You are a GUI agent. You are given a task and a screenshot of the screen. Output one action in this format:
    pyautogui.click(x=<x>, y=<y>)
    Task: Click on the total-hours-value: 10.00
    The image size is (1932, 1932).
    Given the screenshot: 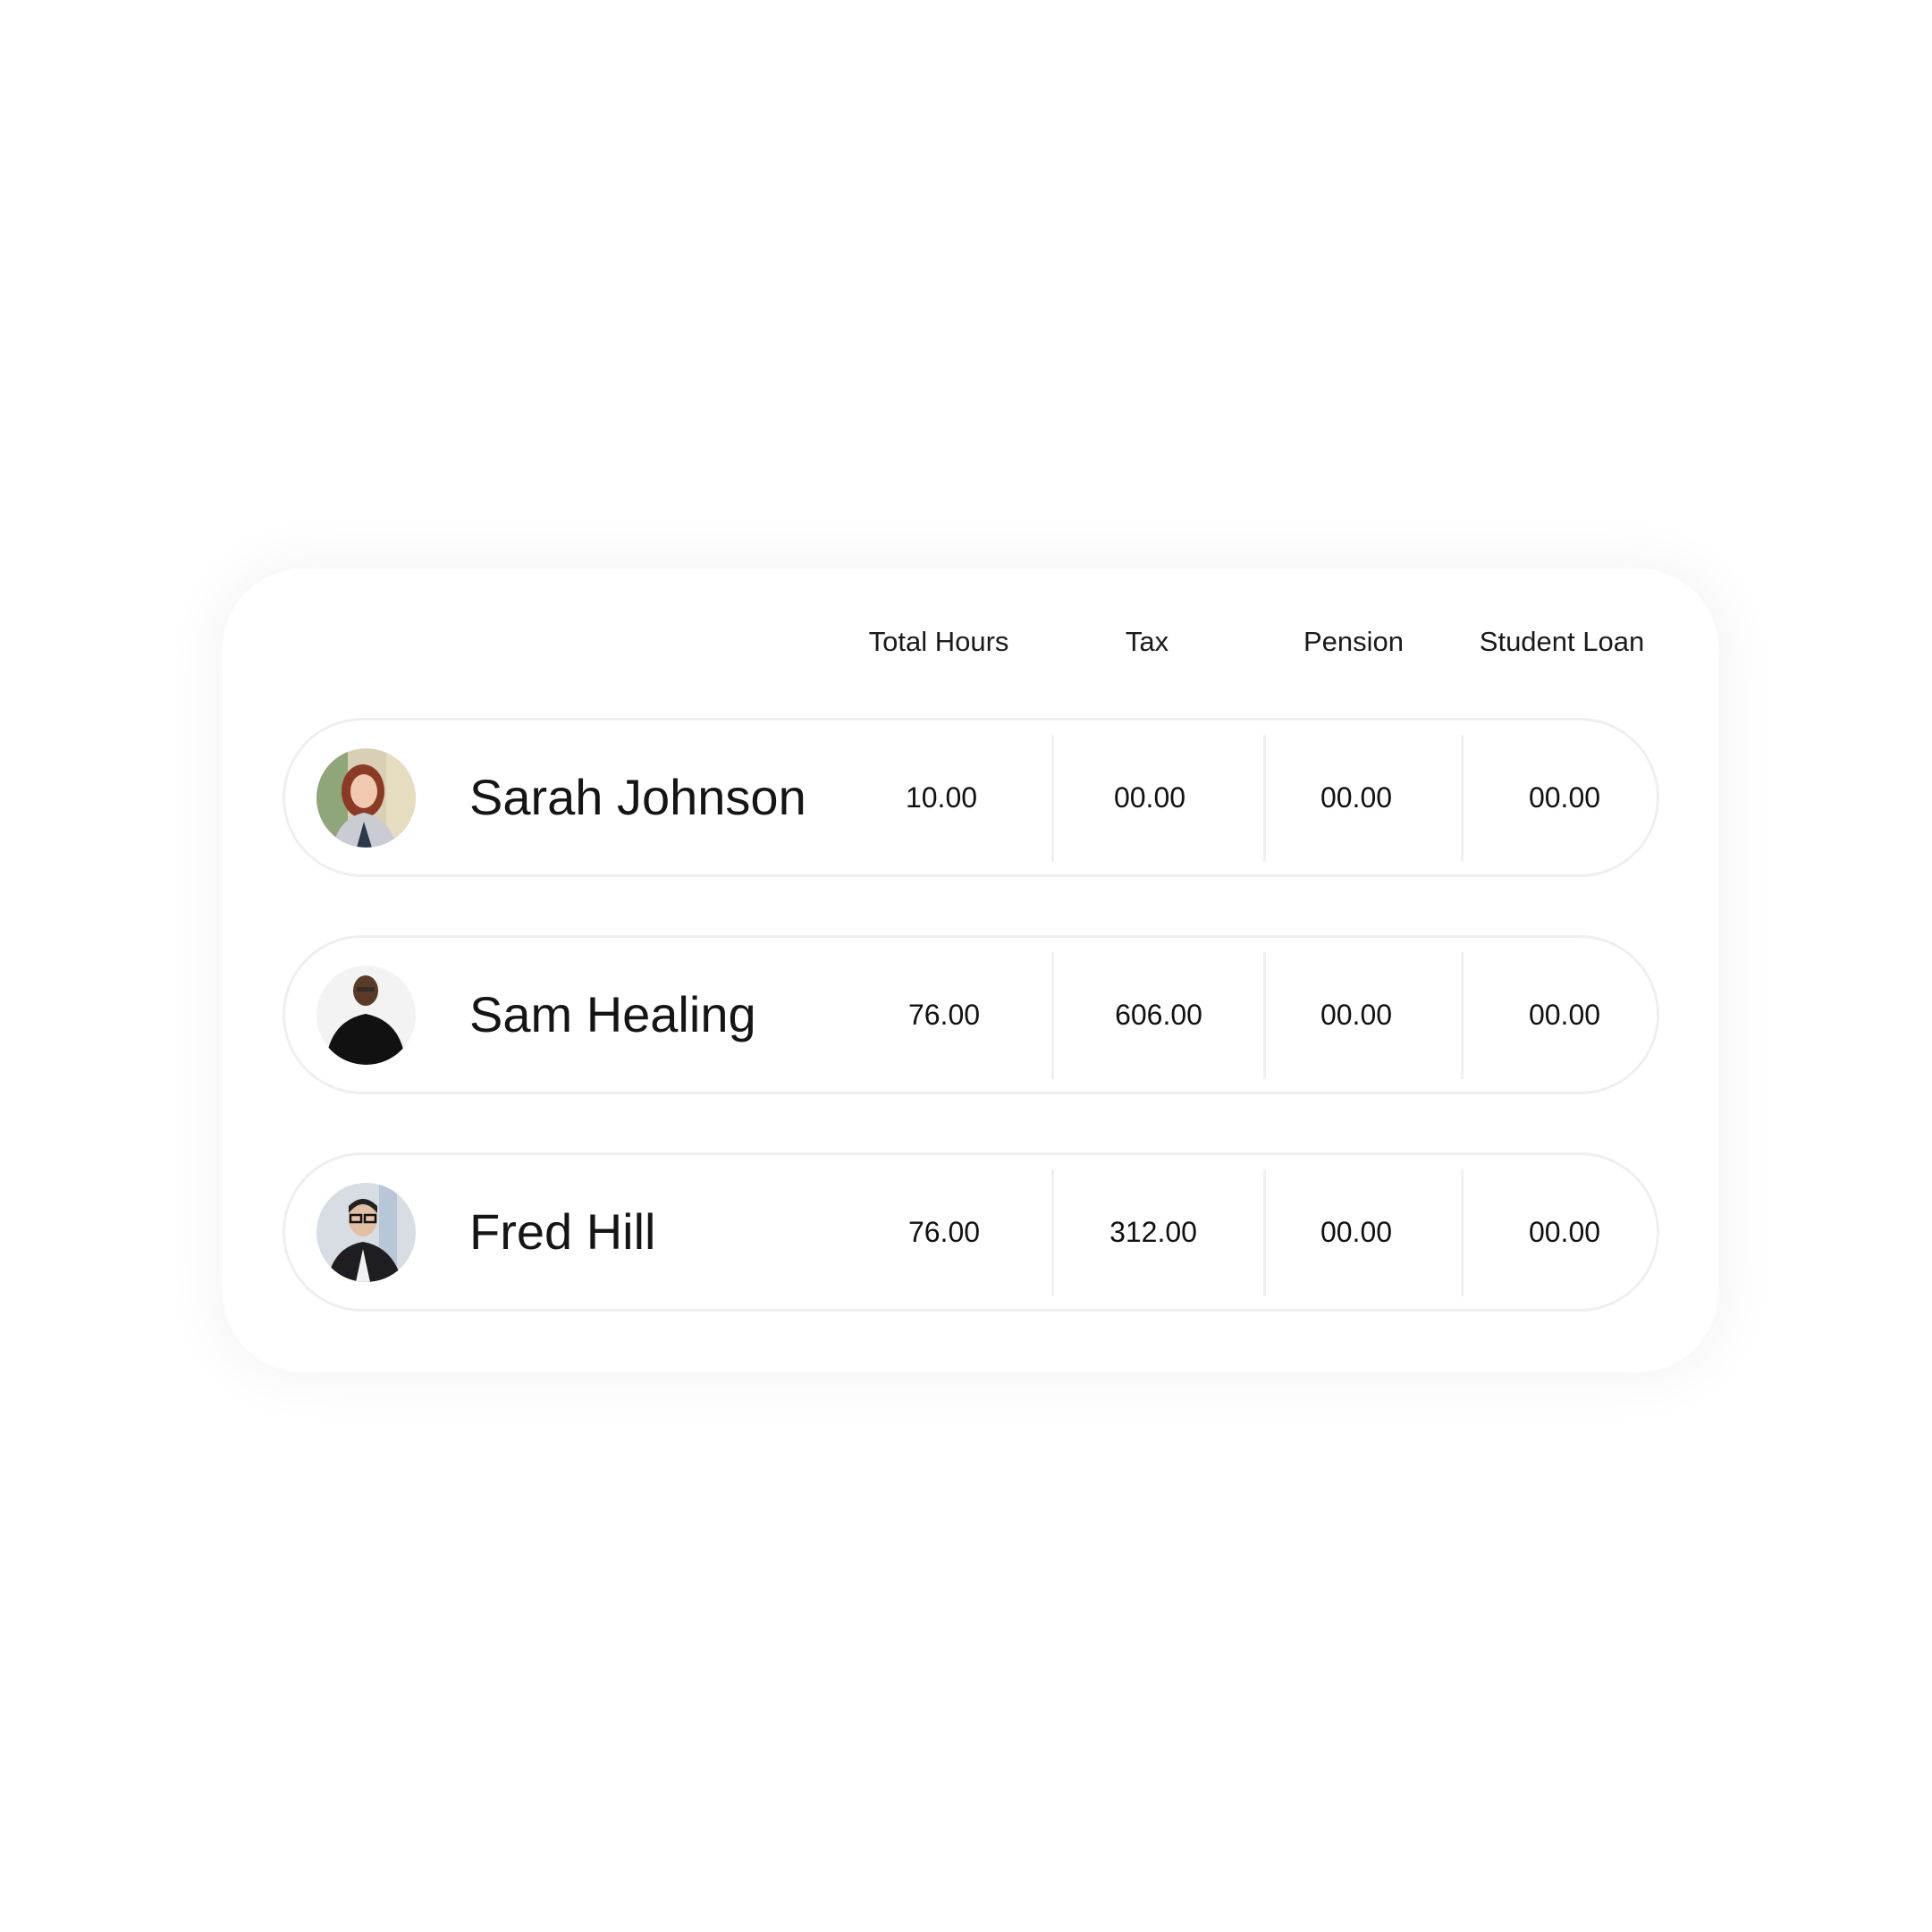 What is the action you would take?
    pyautogui.click(x=941, y=797)
    